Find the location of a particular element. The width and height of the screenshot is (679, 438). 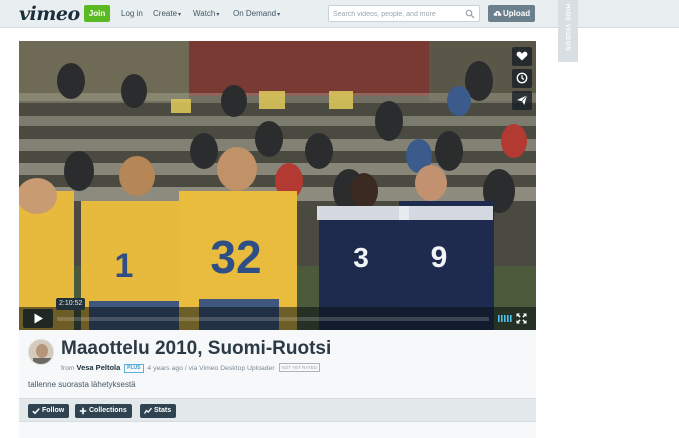

watch-label: Watch is located at coordinates (204, 13).